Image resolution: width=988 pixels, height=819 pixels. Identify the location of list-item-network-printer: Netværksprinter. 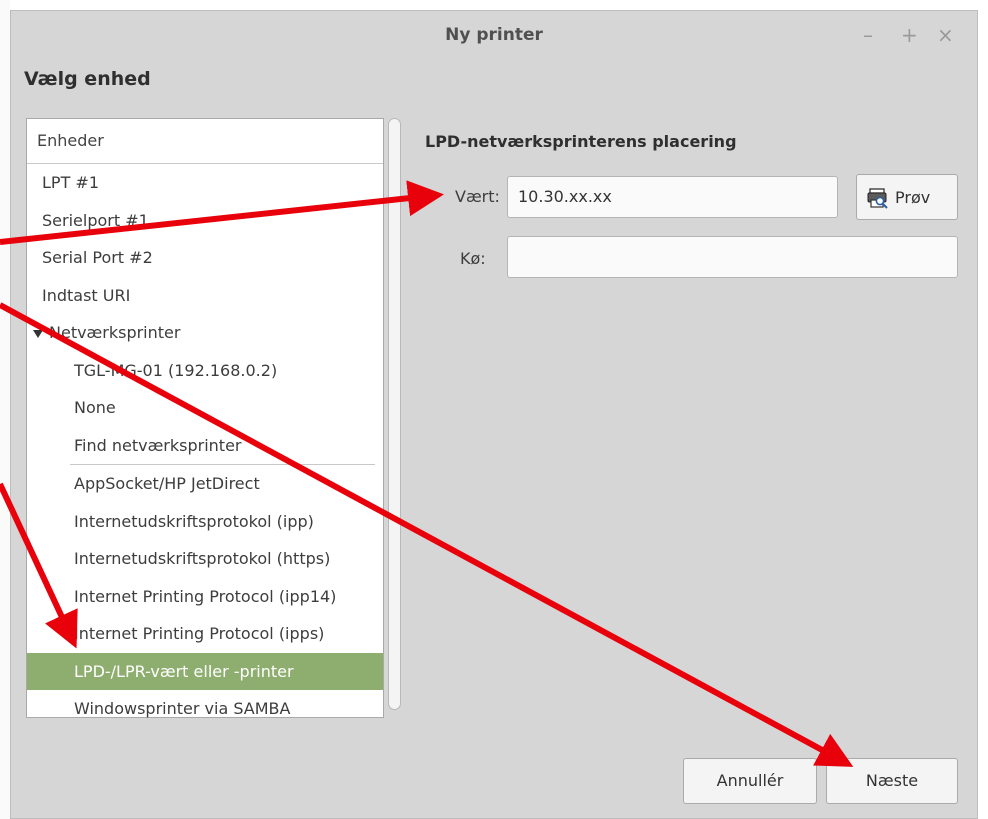
(205, 333).